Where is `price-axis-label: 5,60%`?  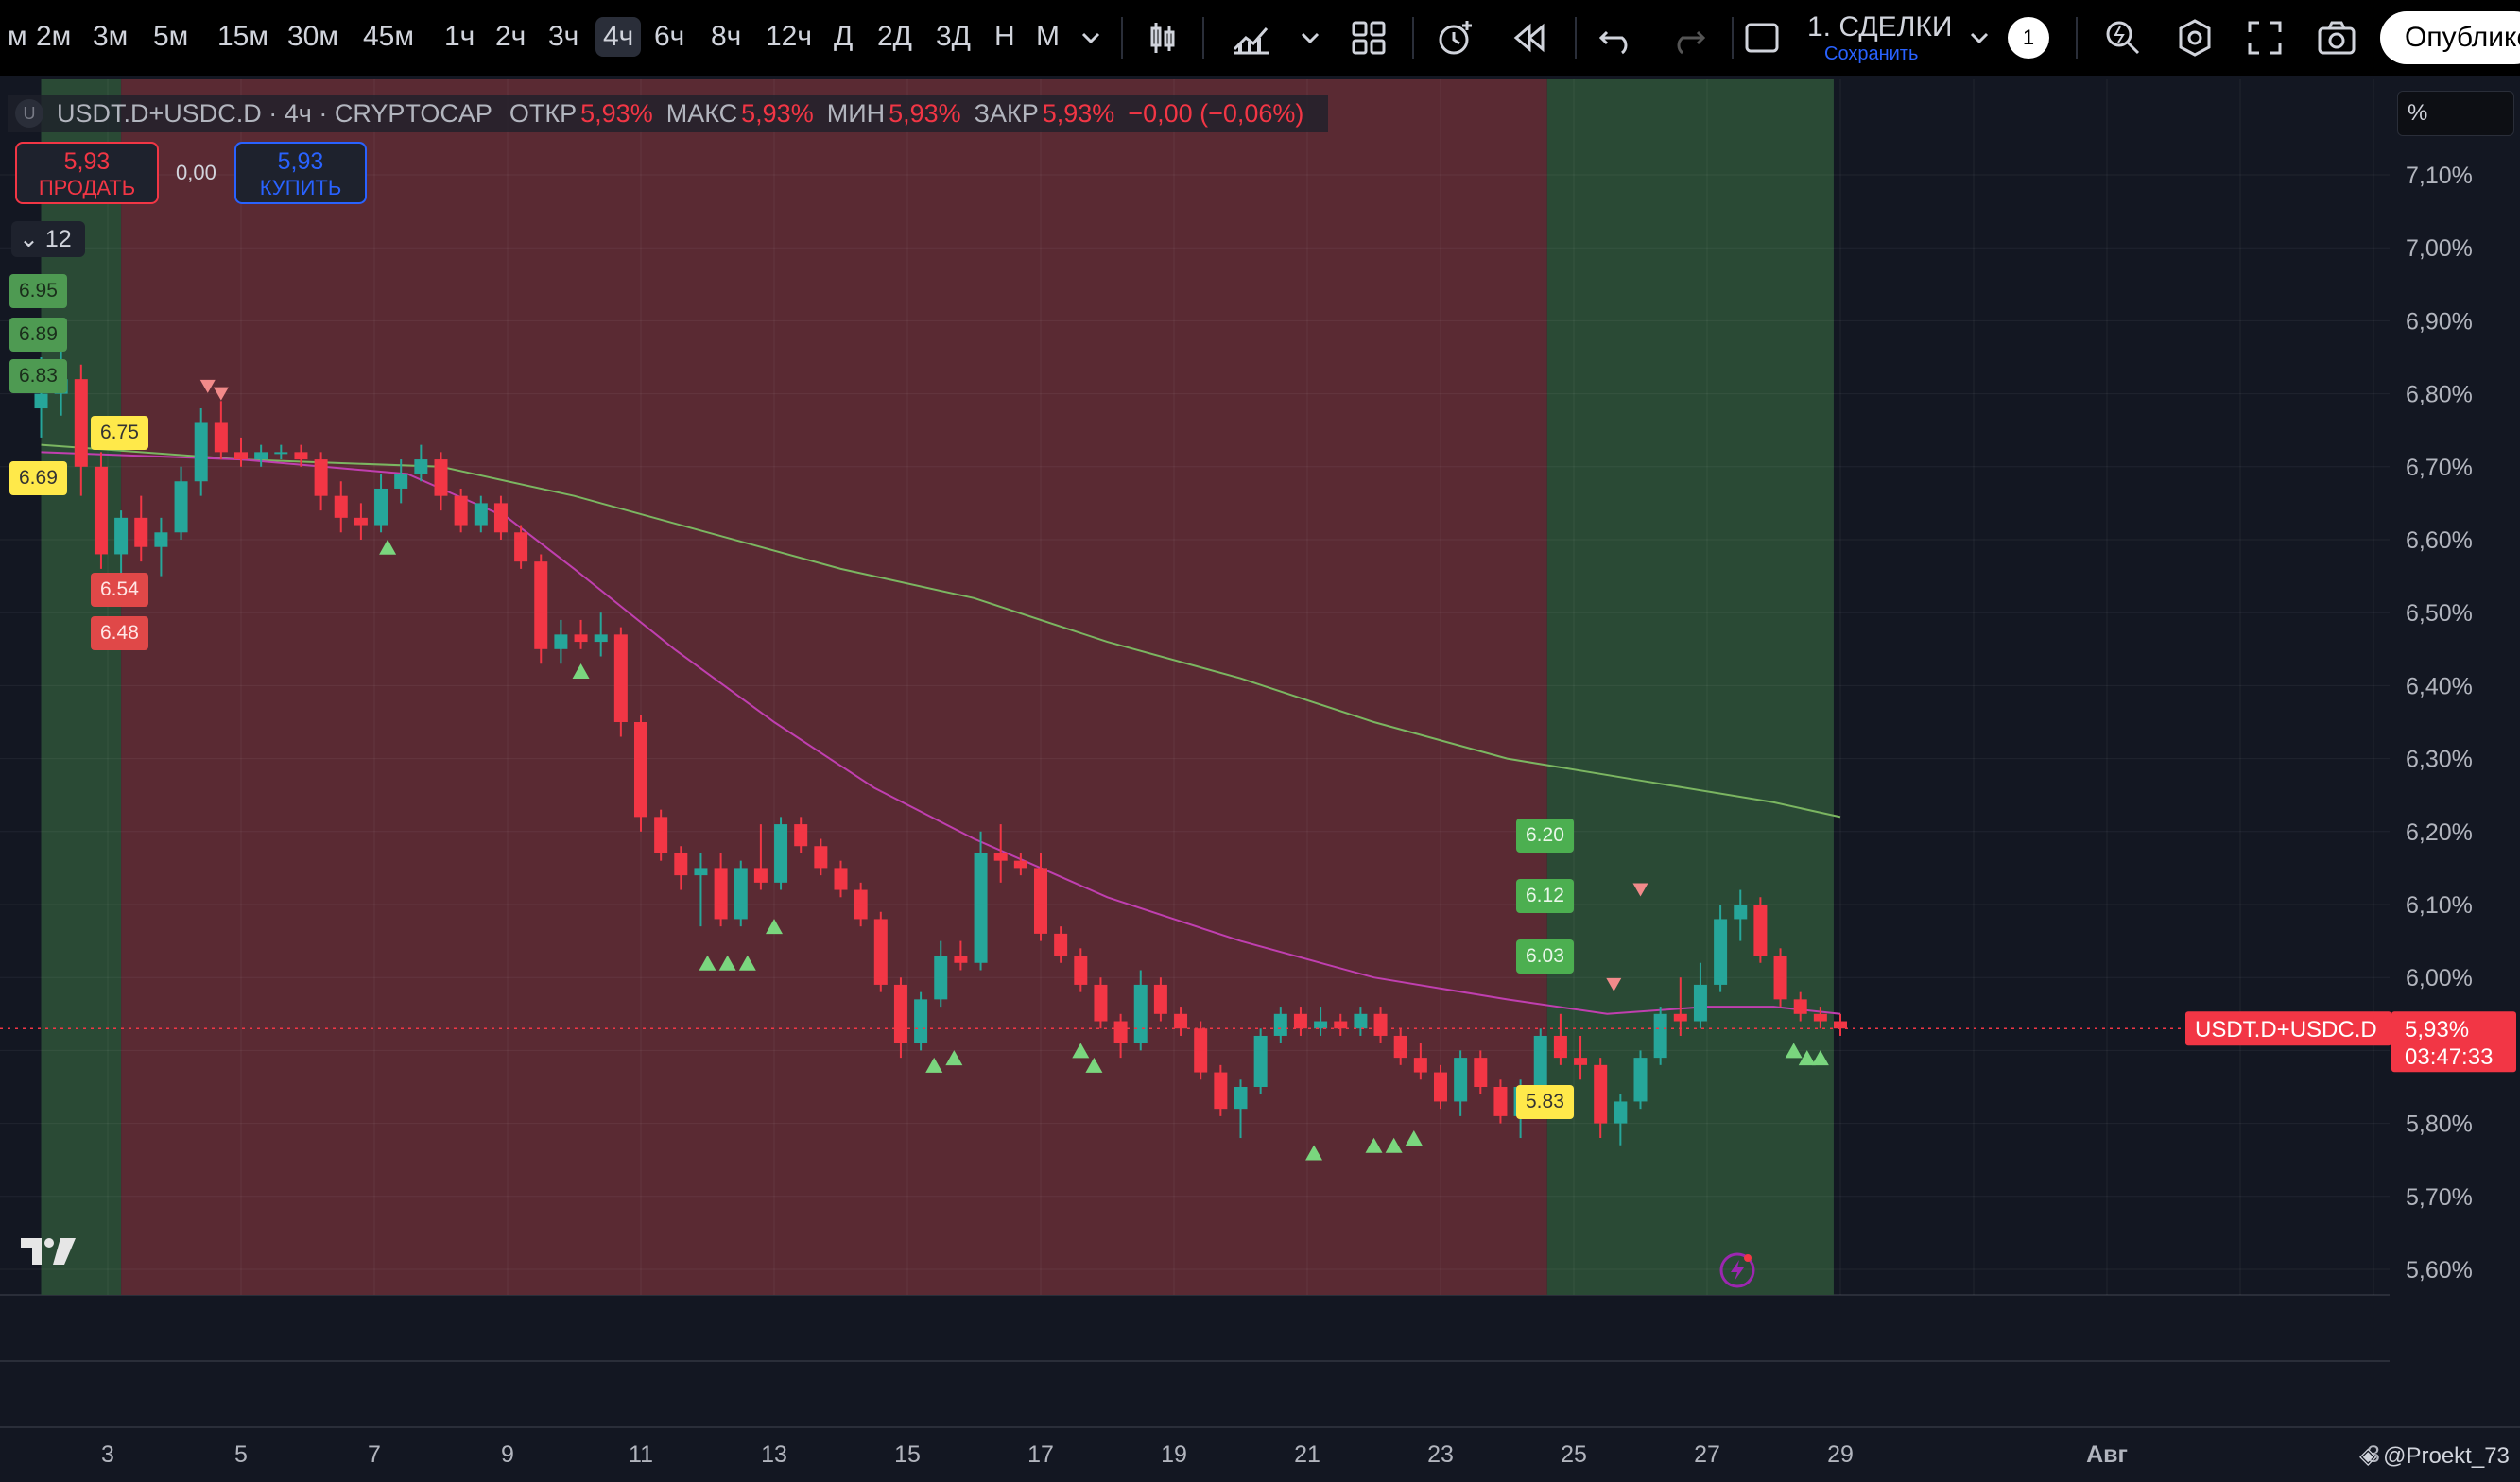
price-axis-label: 5,60% is located at coordinates (2439, 1270).